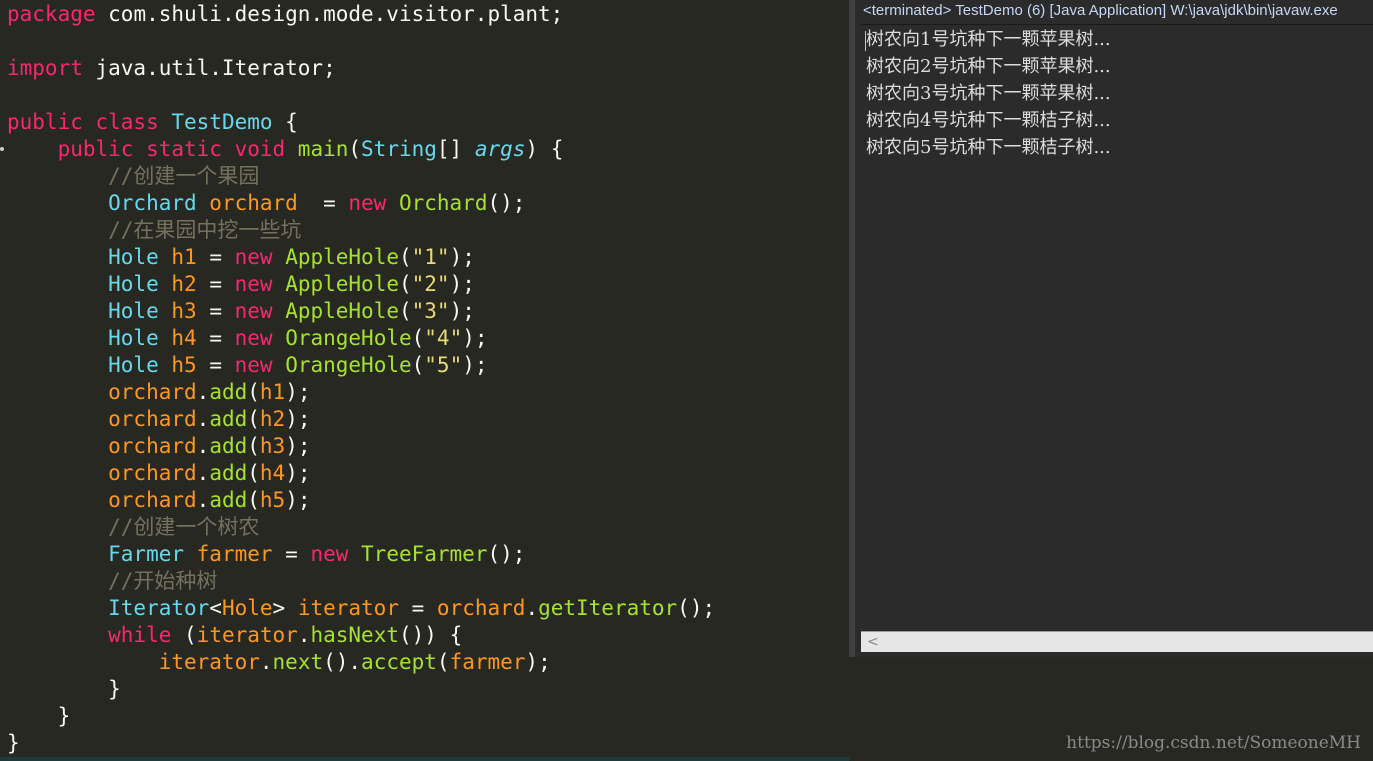 Image resolution: width=1373 pixels, height=761 pixels. I want to click on code-token: {, so click(285, 122).